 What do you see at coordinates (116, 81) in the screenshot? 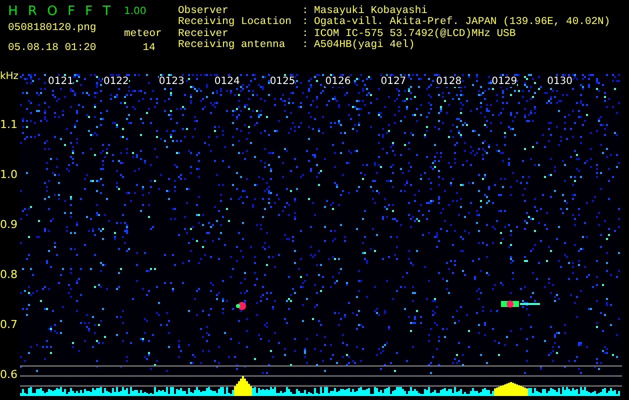
I see `time-label: 0122` at bounding box center [116, 81].